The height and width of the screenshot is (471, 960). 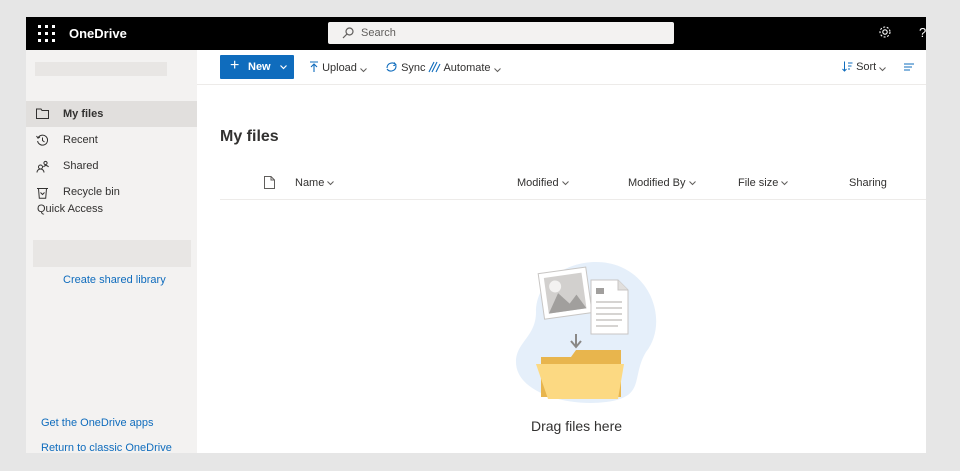 What do you see at coordinates (80, 140) in the screenshot?
I see `sidebar-item-label: Recent` at bounding box center [80, 140].